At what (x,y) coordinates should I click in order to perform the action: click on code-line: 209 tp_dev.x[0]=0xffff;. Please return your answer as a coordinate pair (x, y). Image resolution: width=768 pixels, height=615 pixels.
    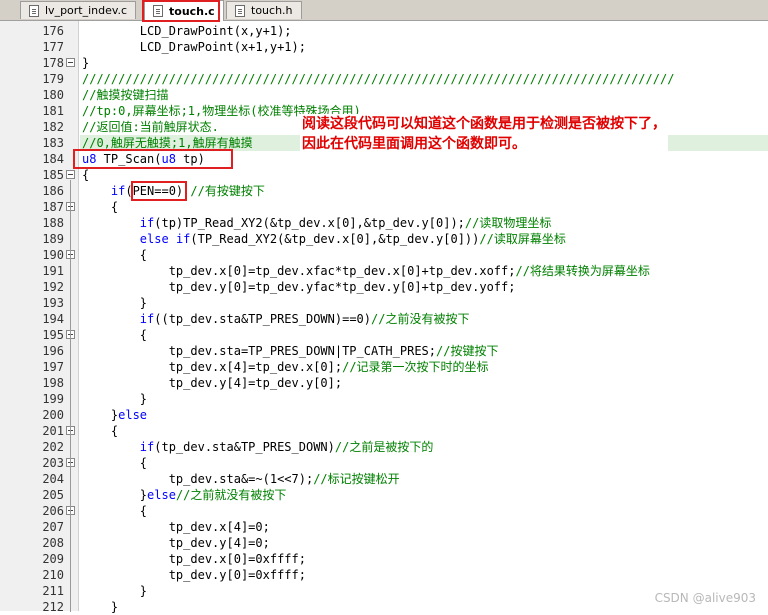
    Looking at the image, I should click on (384, 559).